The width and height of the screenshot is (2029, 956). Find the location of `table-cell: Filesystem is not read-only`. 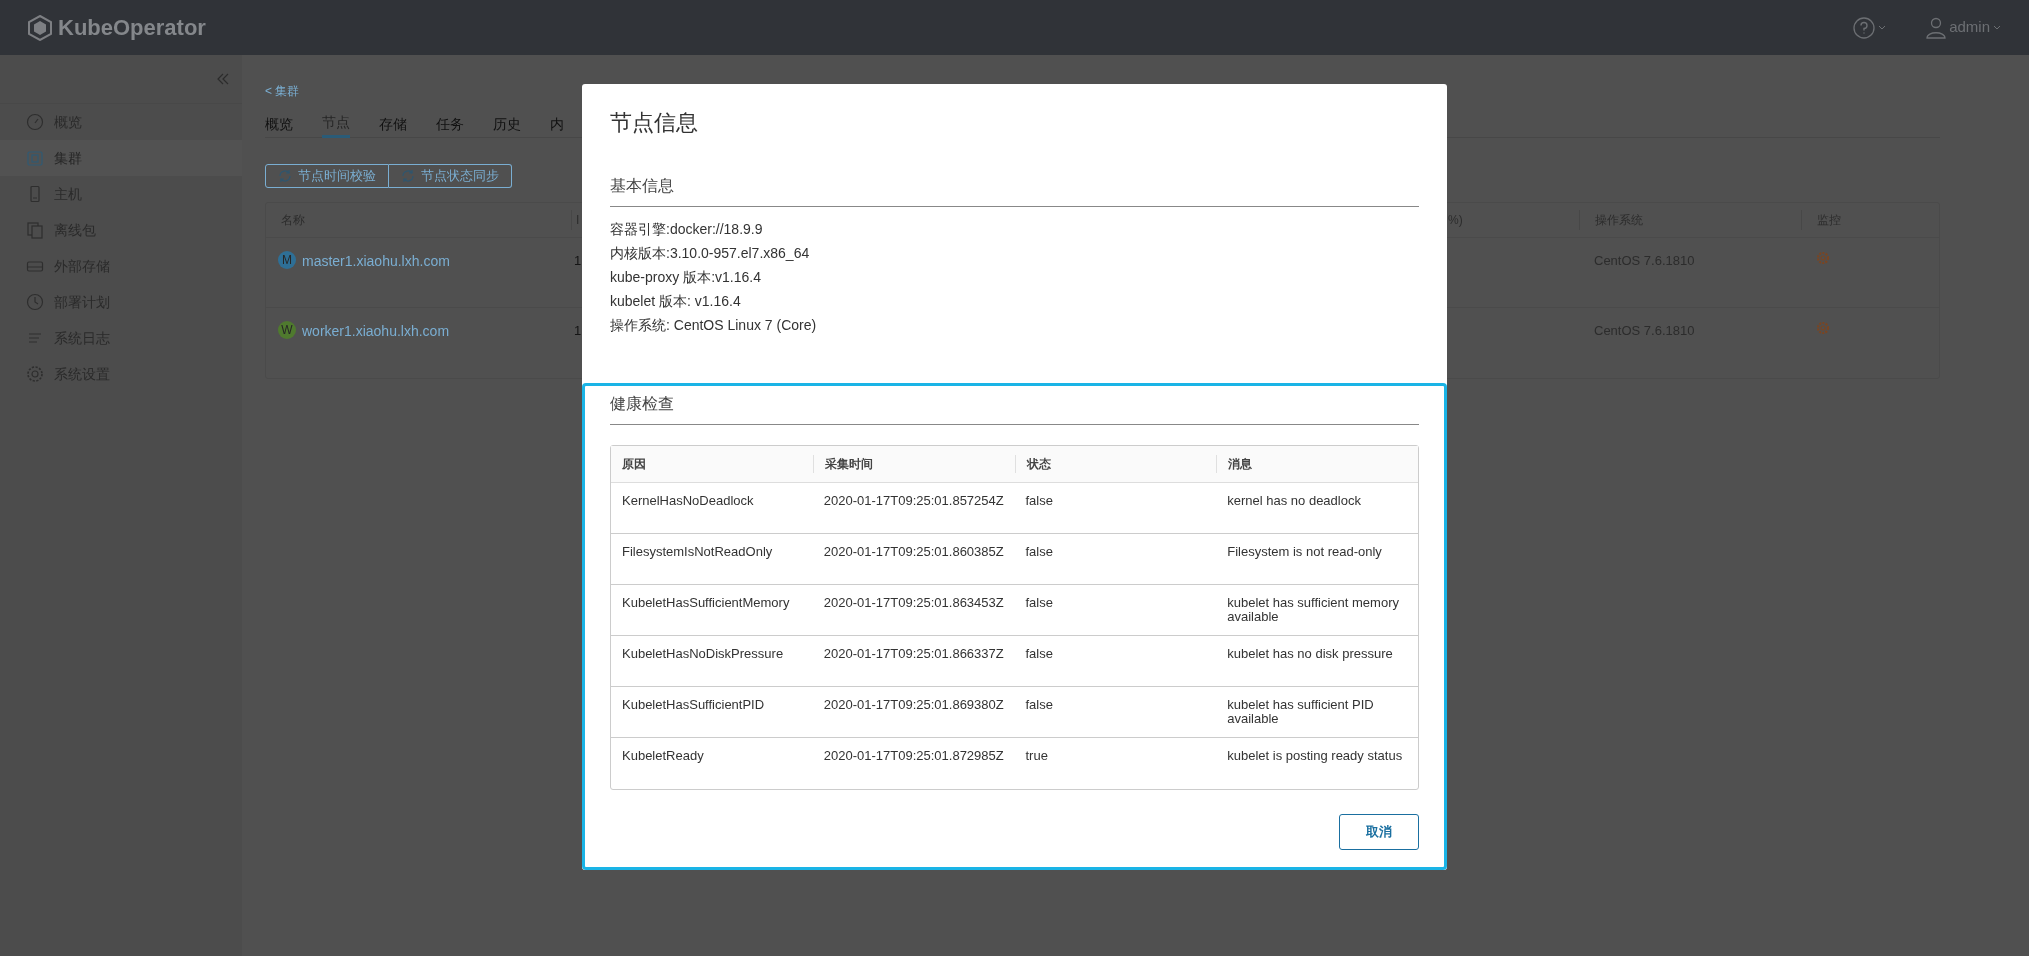

table-cell: Filesystem is not read-only is located at coordinates (1304, 551).